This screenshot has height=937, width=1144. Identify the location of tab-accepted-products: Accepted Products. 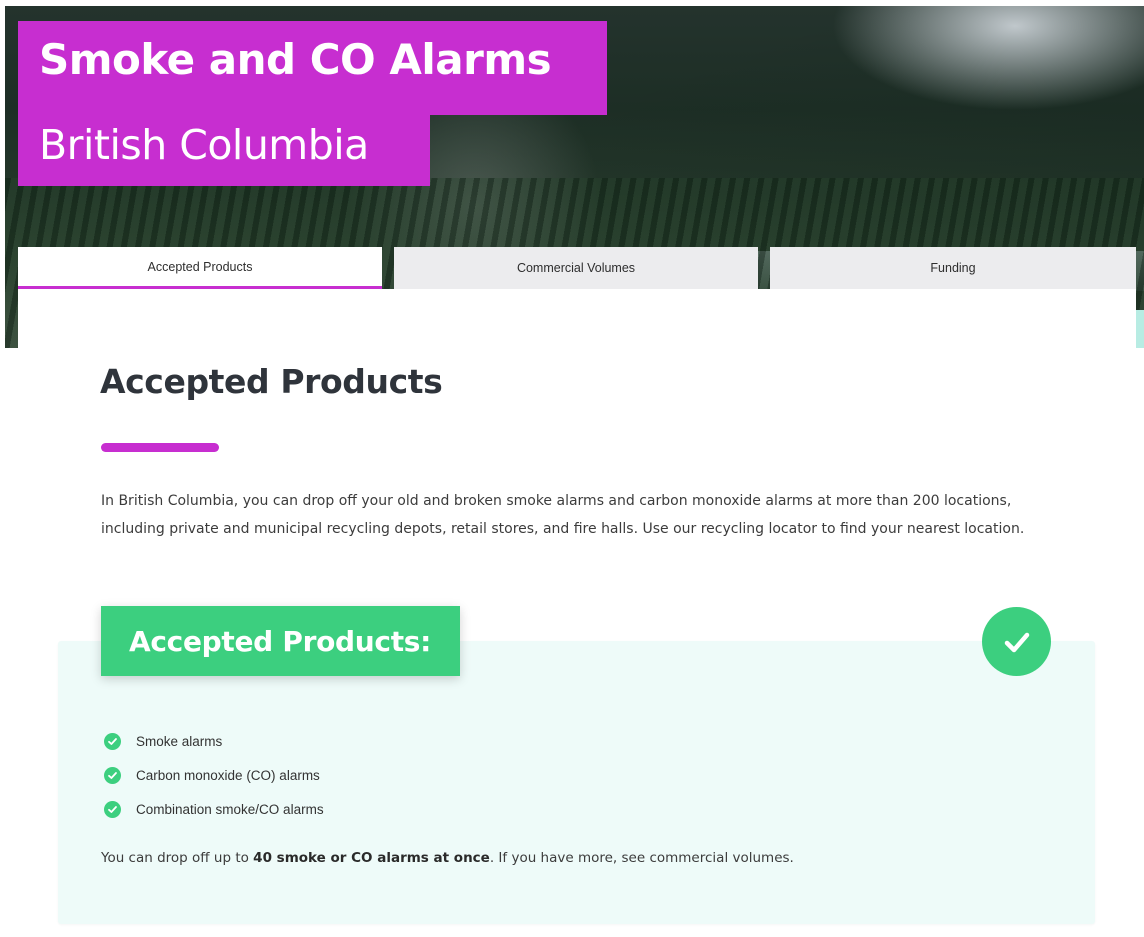
(200, 268).